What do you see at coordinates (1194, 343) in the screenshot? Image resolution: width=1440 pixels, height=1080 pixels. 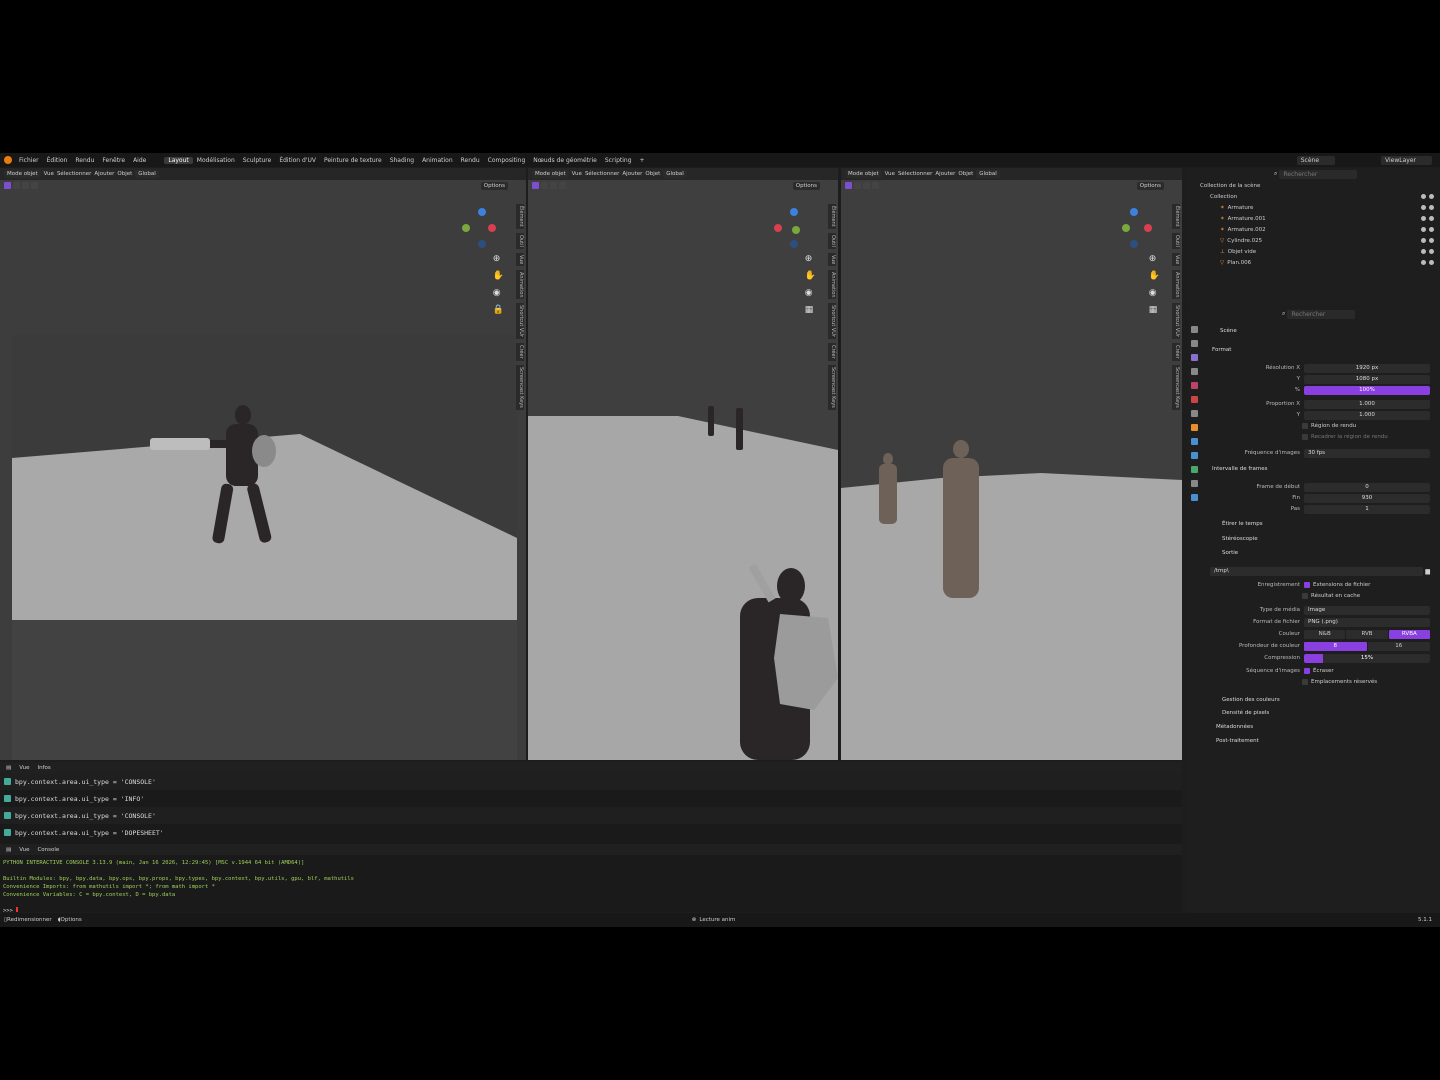 I see `render-tab-icon` at bounding box center [1194, 343].